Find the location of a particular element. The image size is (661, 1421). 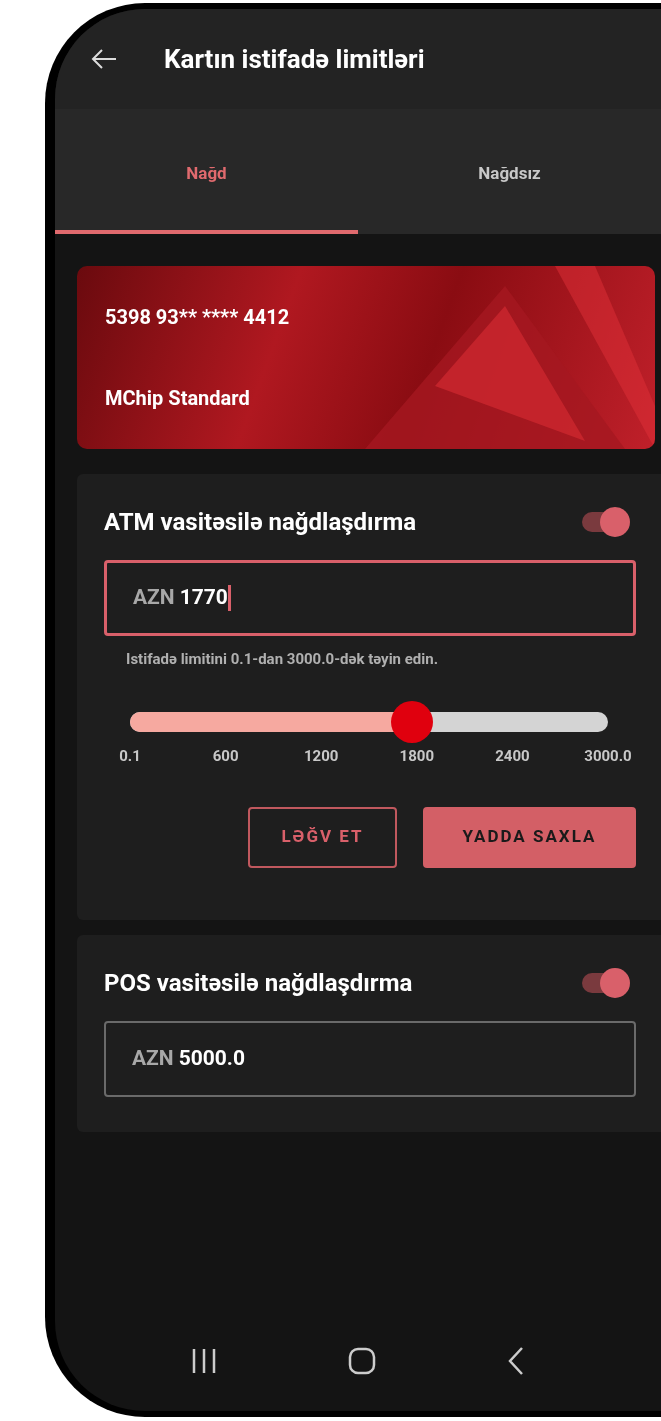

limit-title: POS vasitəsilə nağdlaşdırma is located at coordinates (258, 983).